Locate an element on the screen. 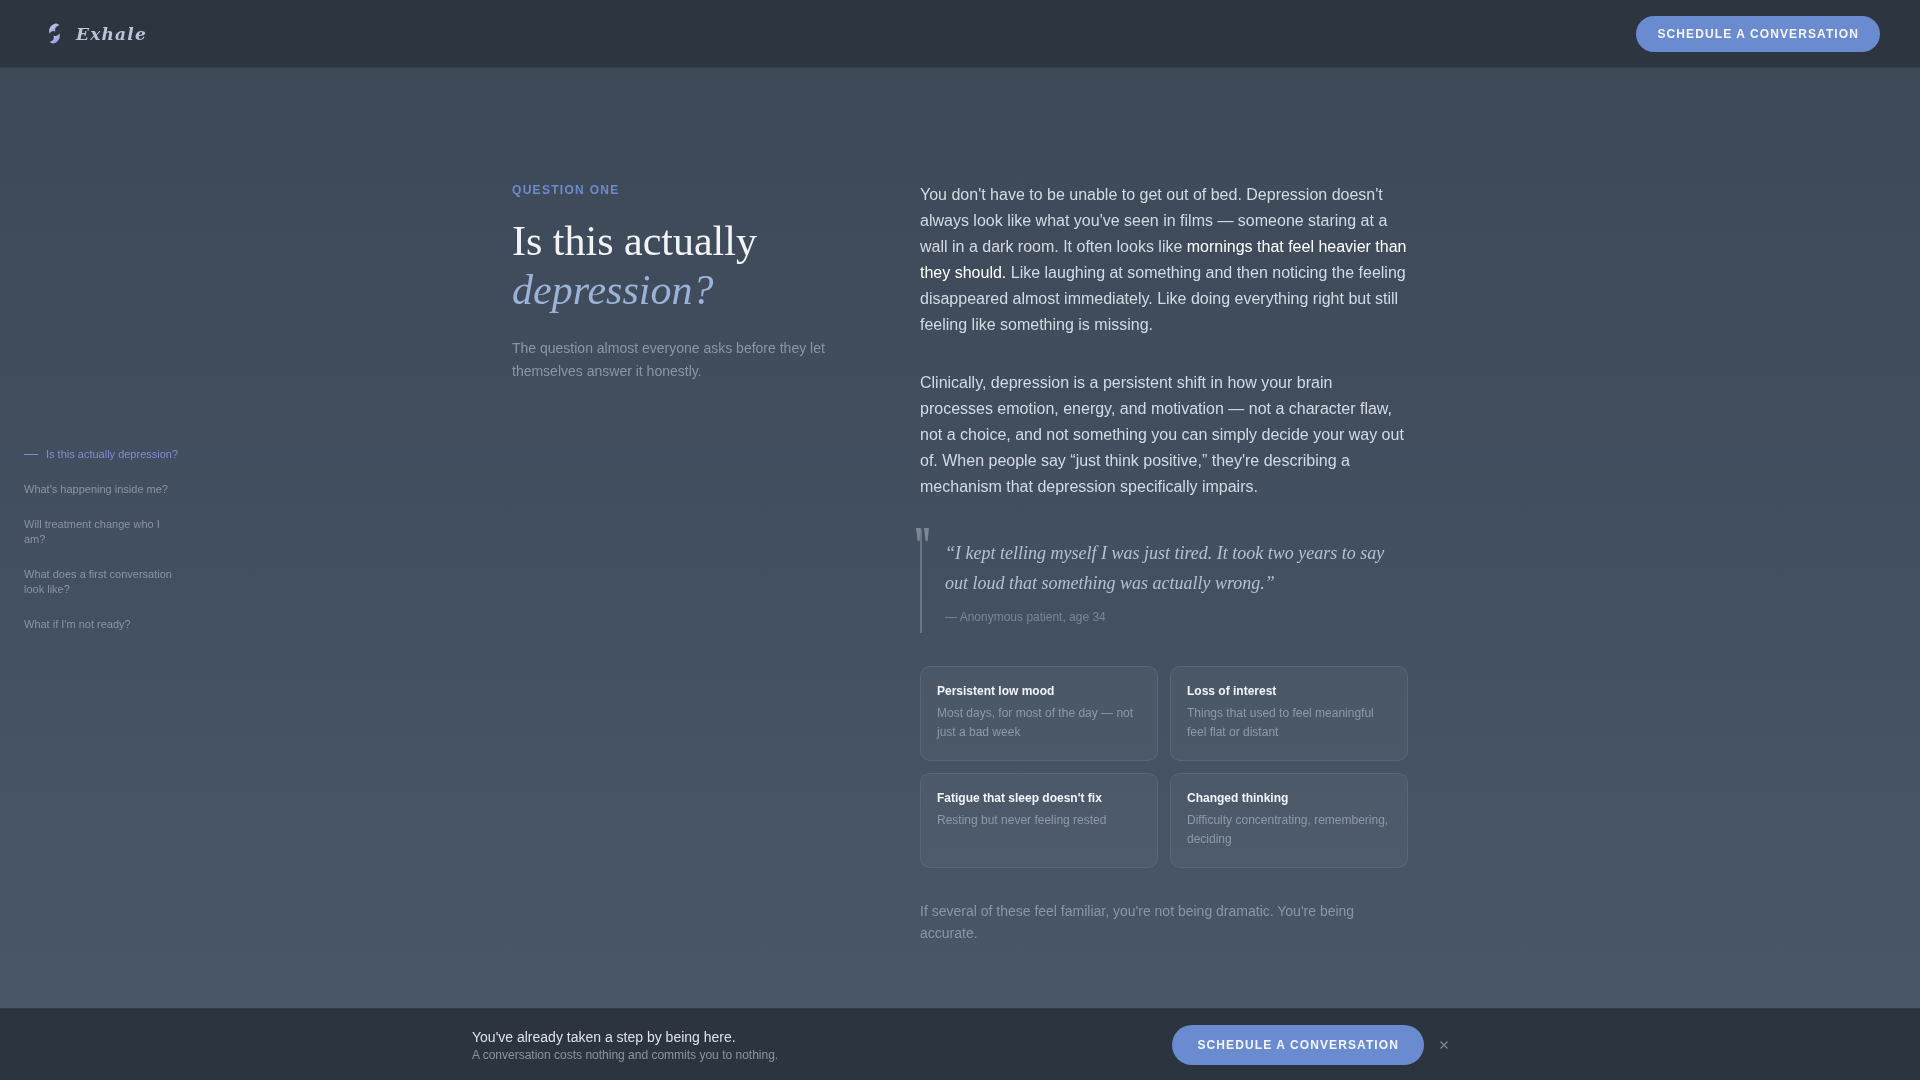 This screenshot has height=1080, width=1920. card-text: Resting but never feeling rested is located at coordinates (1022, 820).